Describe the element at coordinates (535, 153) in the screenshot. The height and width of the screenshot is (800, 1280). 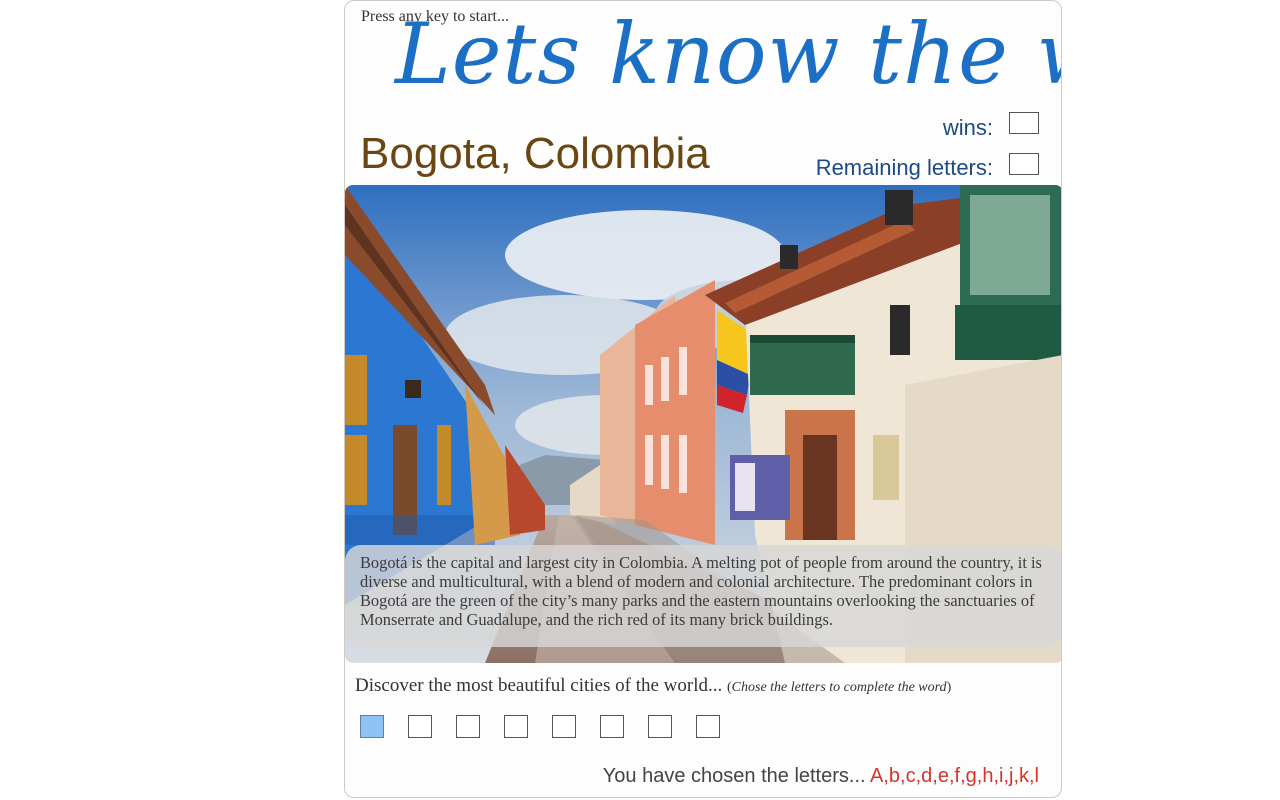
I see `city-name: Bogota, Colombia` at that location.